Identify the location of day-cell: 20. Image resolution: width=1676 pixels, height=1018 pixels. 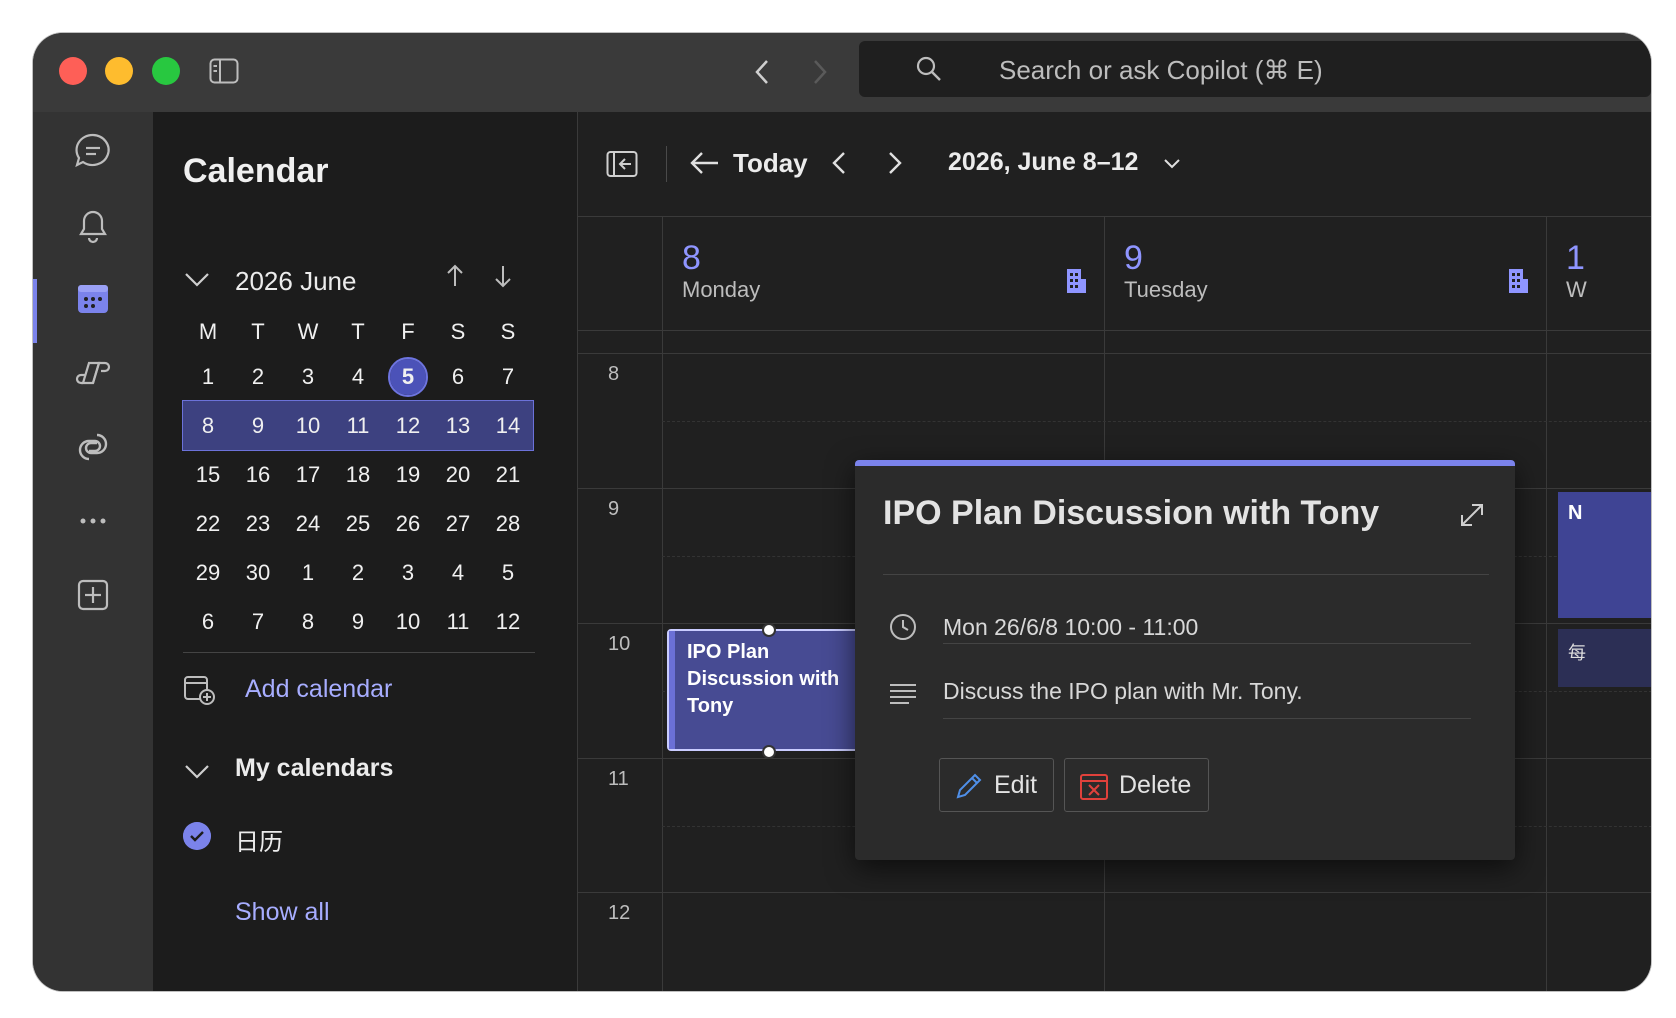
(458, 474).